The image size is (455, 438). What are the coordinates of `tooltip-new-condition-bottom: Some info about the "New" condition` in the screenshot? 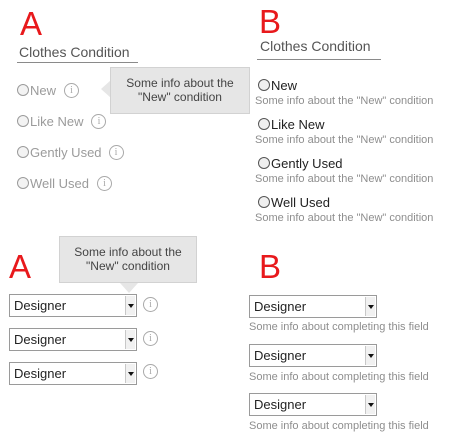 It's located at (128, 259).